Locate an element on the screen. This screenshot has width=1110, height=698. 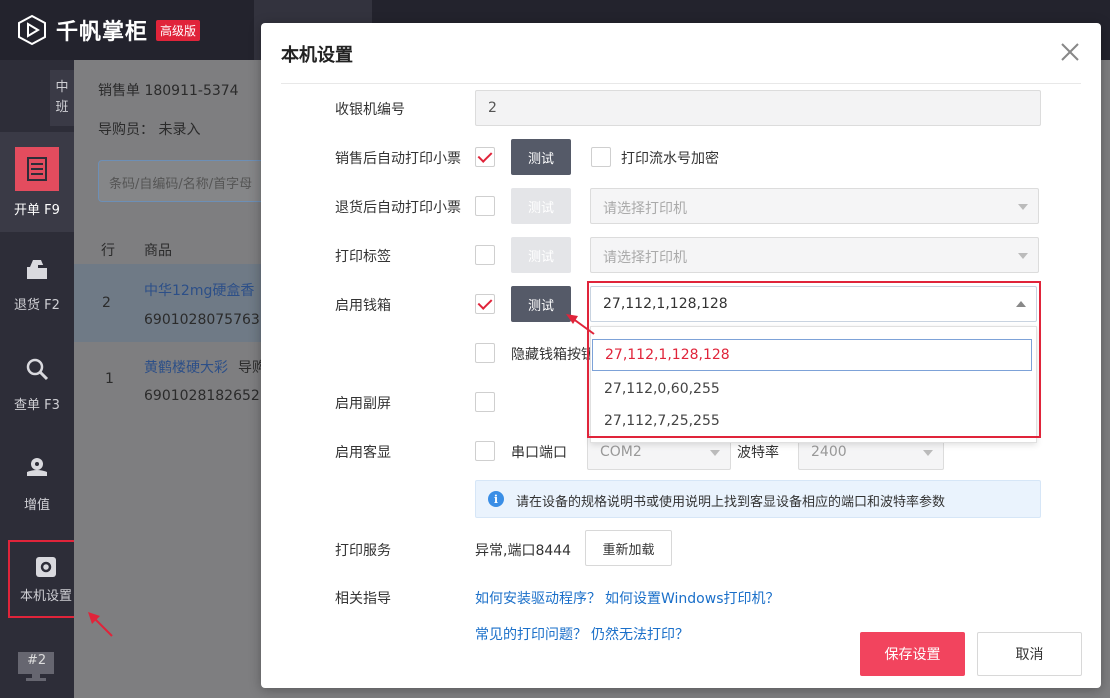
cash-drawer-checkbox is located at coordinates (485, 304).